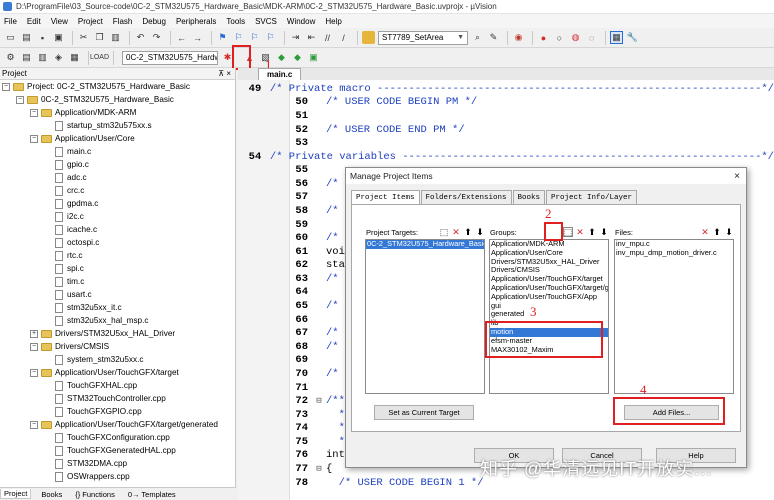  Describe the element at coordinates (118, 463) in the screenshot. I see `tree-file-item: STM32DMA.cpp` at that location.